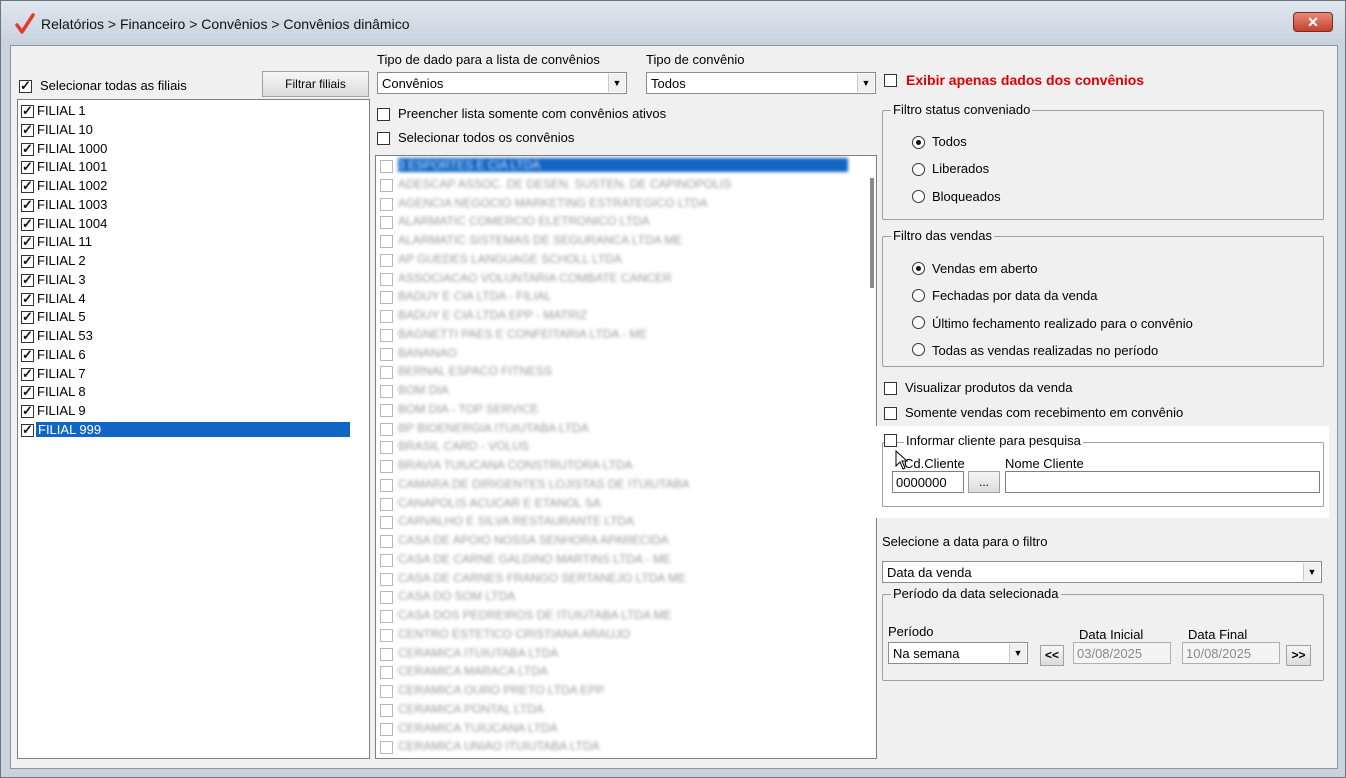 The height and width of the screenshot is (778, 1346). Describe the element at coordinates (193, 130) in the screenshot. I see `filial-row: FILIAL 10` at that location.